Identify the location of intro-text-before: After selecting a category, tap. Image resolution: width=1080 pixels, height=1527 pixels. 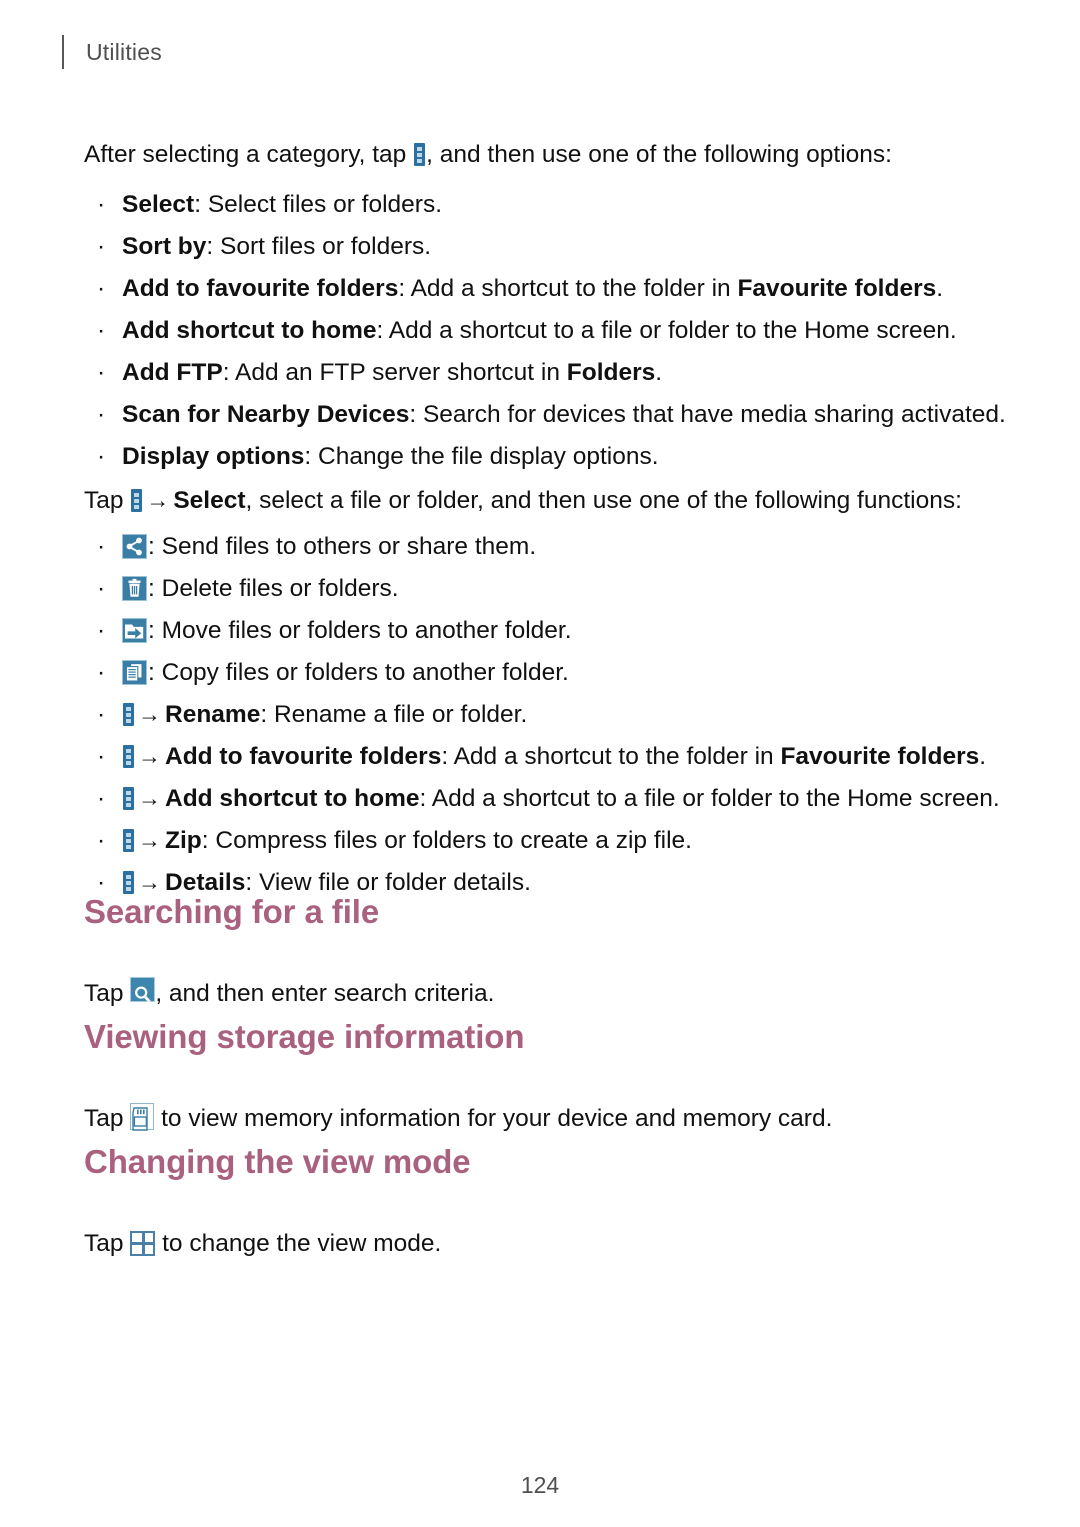
(249, 154).